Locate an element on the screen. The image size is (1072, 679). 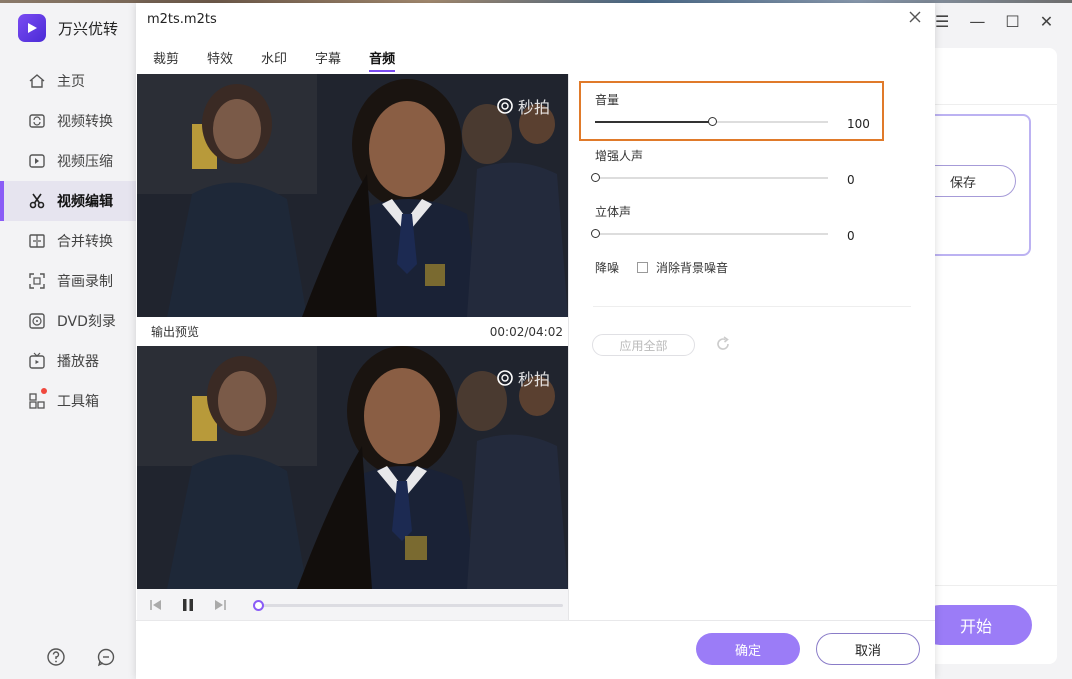
seek-bar is located at coordinates (408, 605).